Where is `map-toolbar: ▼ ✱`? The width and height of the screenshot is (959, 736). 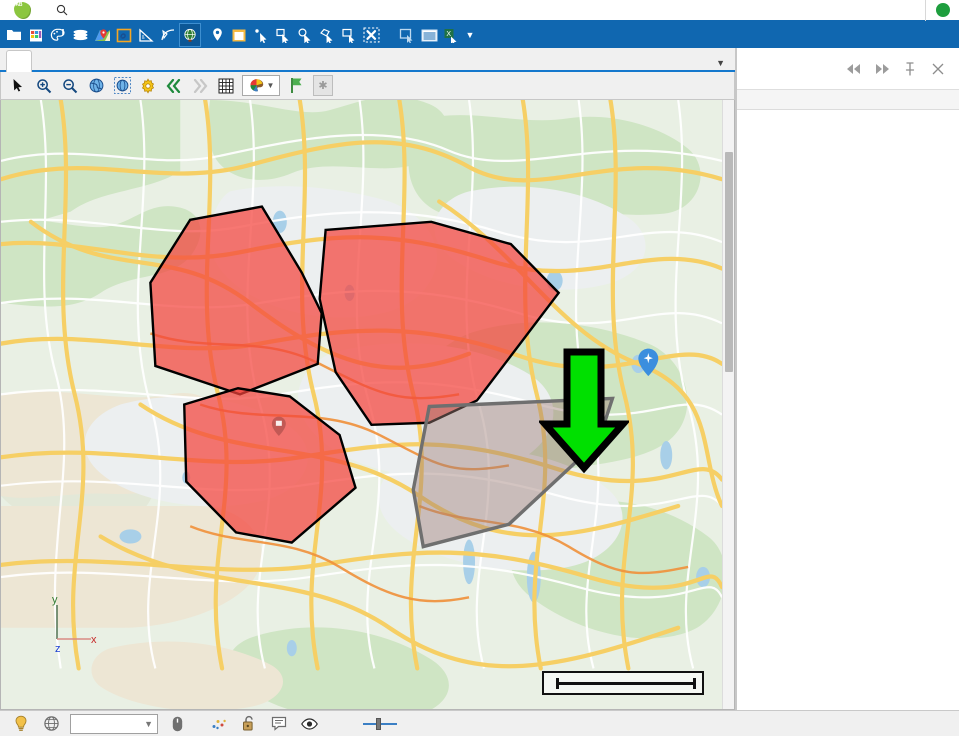 map-toolbar: ▼ ✱ is located at coordinates (367, 86).